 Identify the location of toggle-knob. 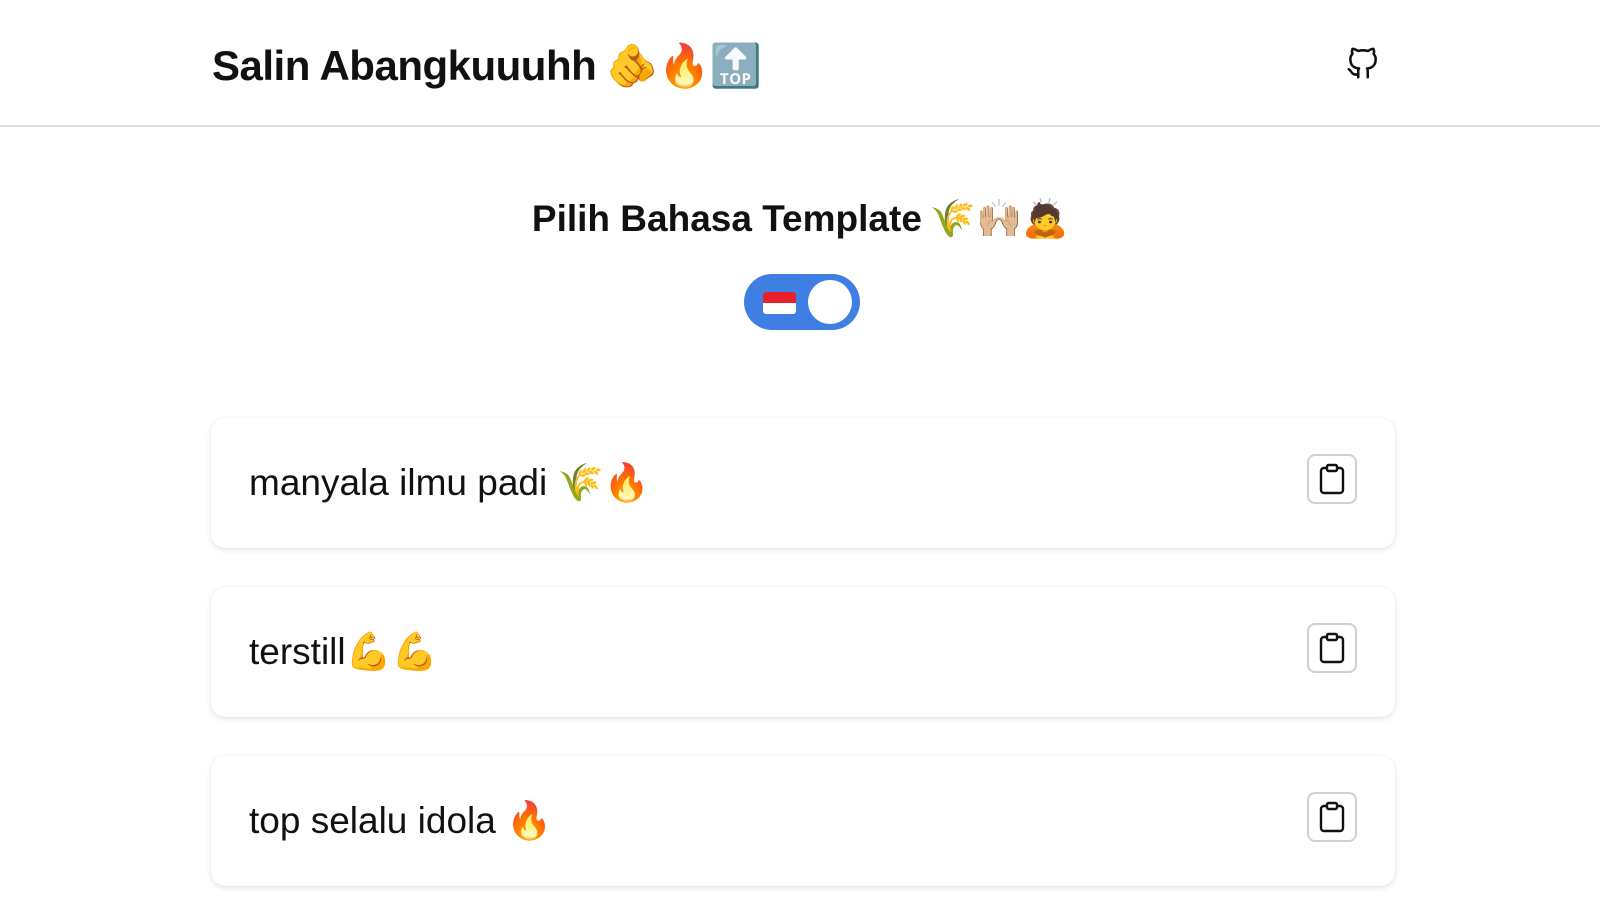
(830, 302).